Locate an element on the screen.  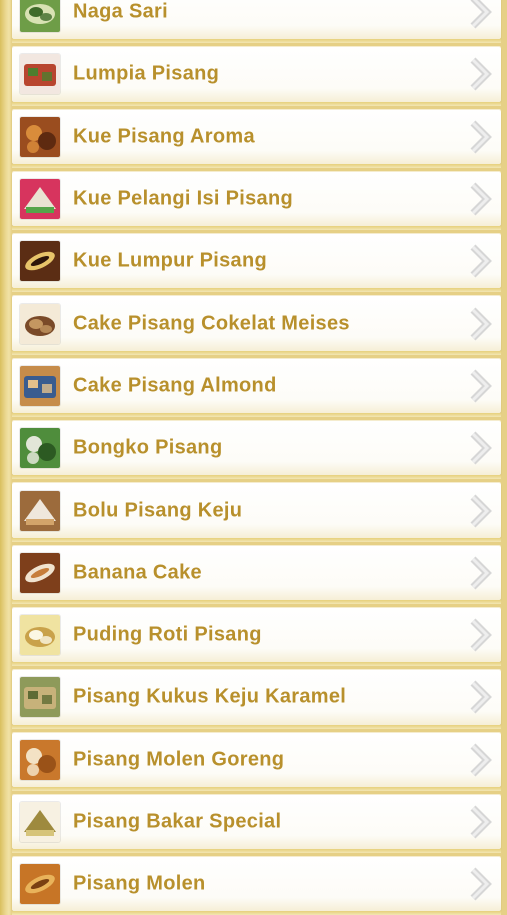
recipe-list-item: Naga Sari is located at coordinates (253, 22).